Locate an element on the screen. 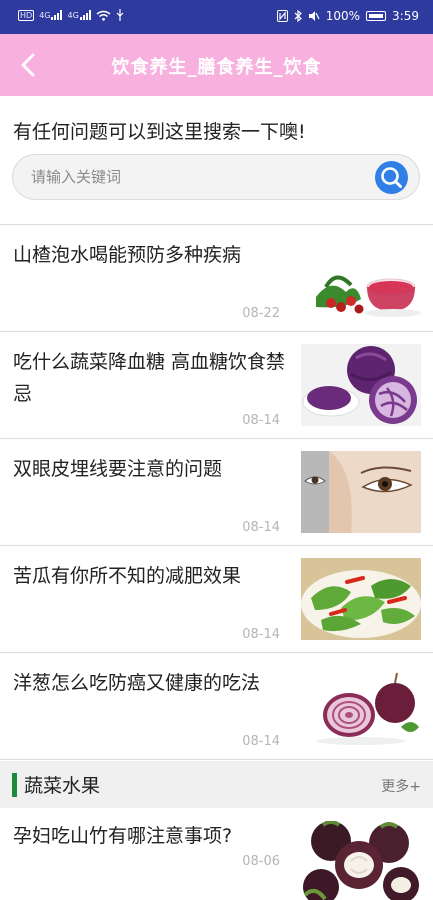 This screenshot has height=900, width=433. section-header: 蔬菜水果 更多+ is located at coordinates (216, 784).